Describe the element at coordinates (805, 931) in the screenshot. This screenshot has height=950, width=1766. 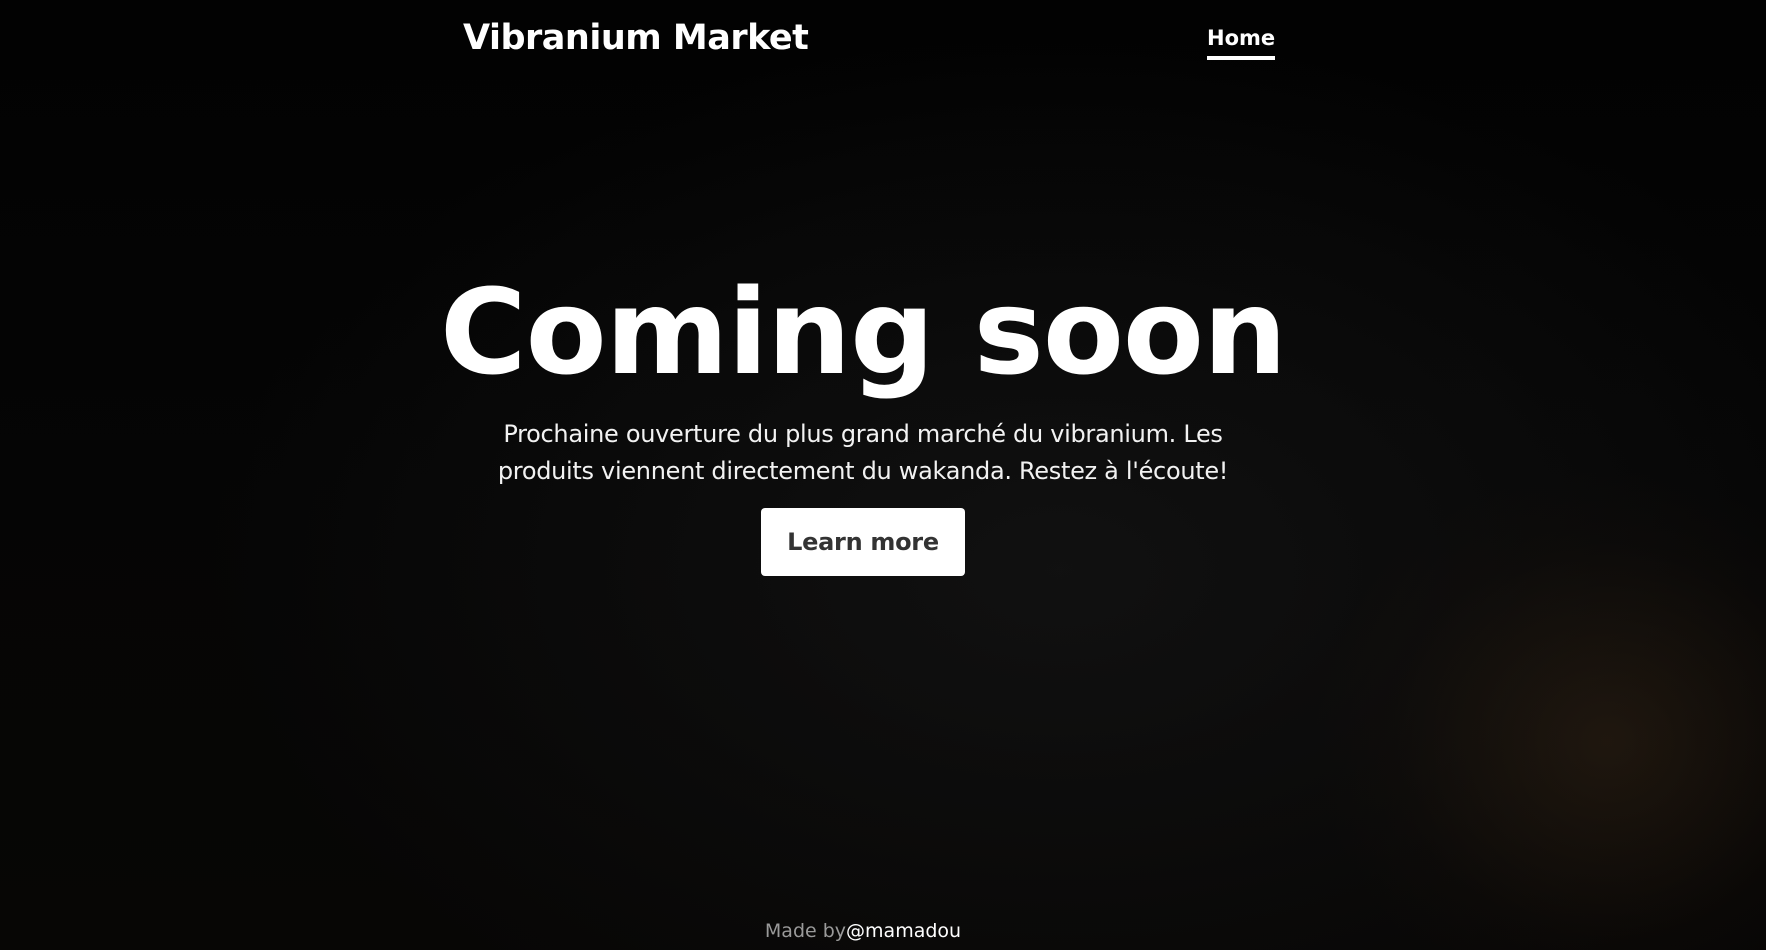
I see `footer-made-by: Made by` at that location.